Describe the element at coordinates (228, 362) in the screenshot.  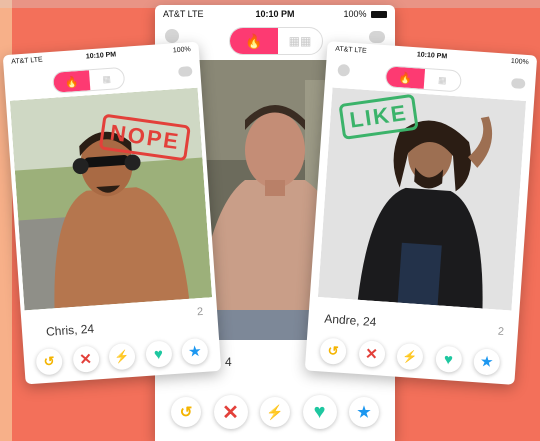
I see `photo-count: 4` at that location.